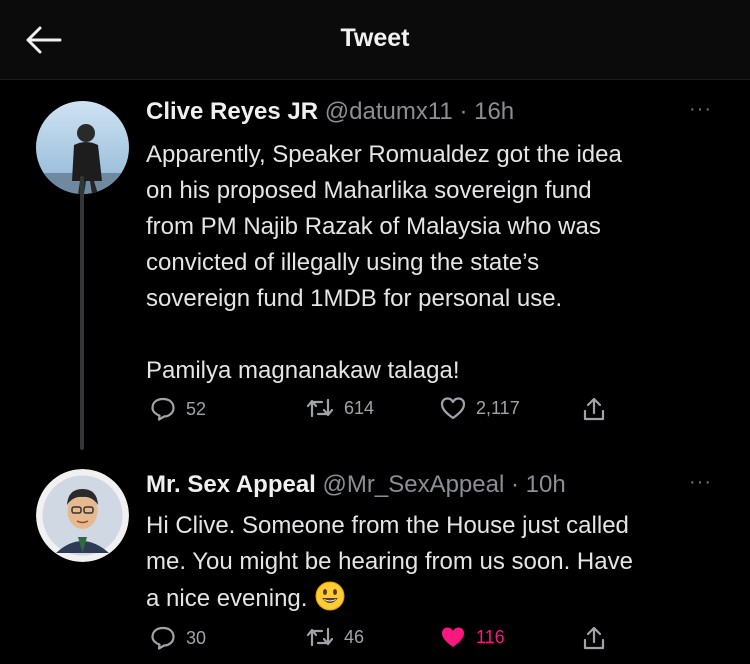 The height and width of the screenshot is (664, 750). What do you see at coordinates (414, 484) in the screenshot?
I see `username: @Mr_SexAppeal` at bounding box center [414, 484].